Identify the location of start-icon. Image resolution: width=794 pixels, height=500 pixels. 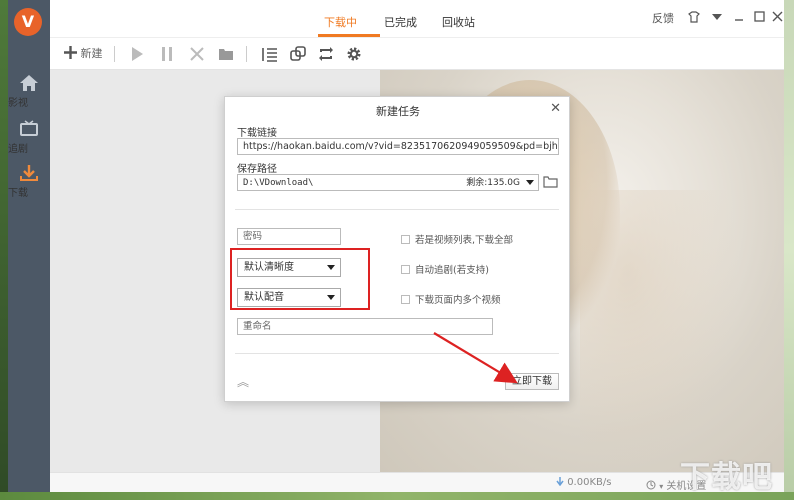
(137, 54).